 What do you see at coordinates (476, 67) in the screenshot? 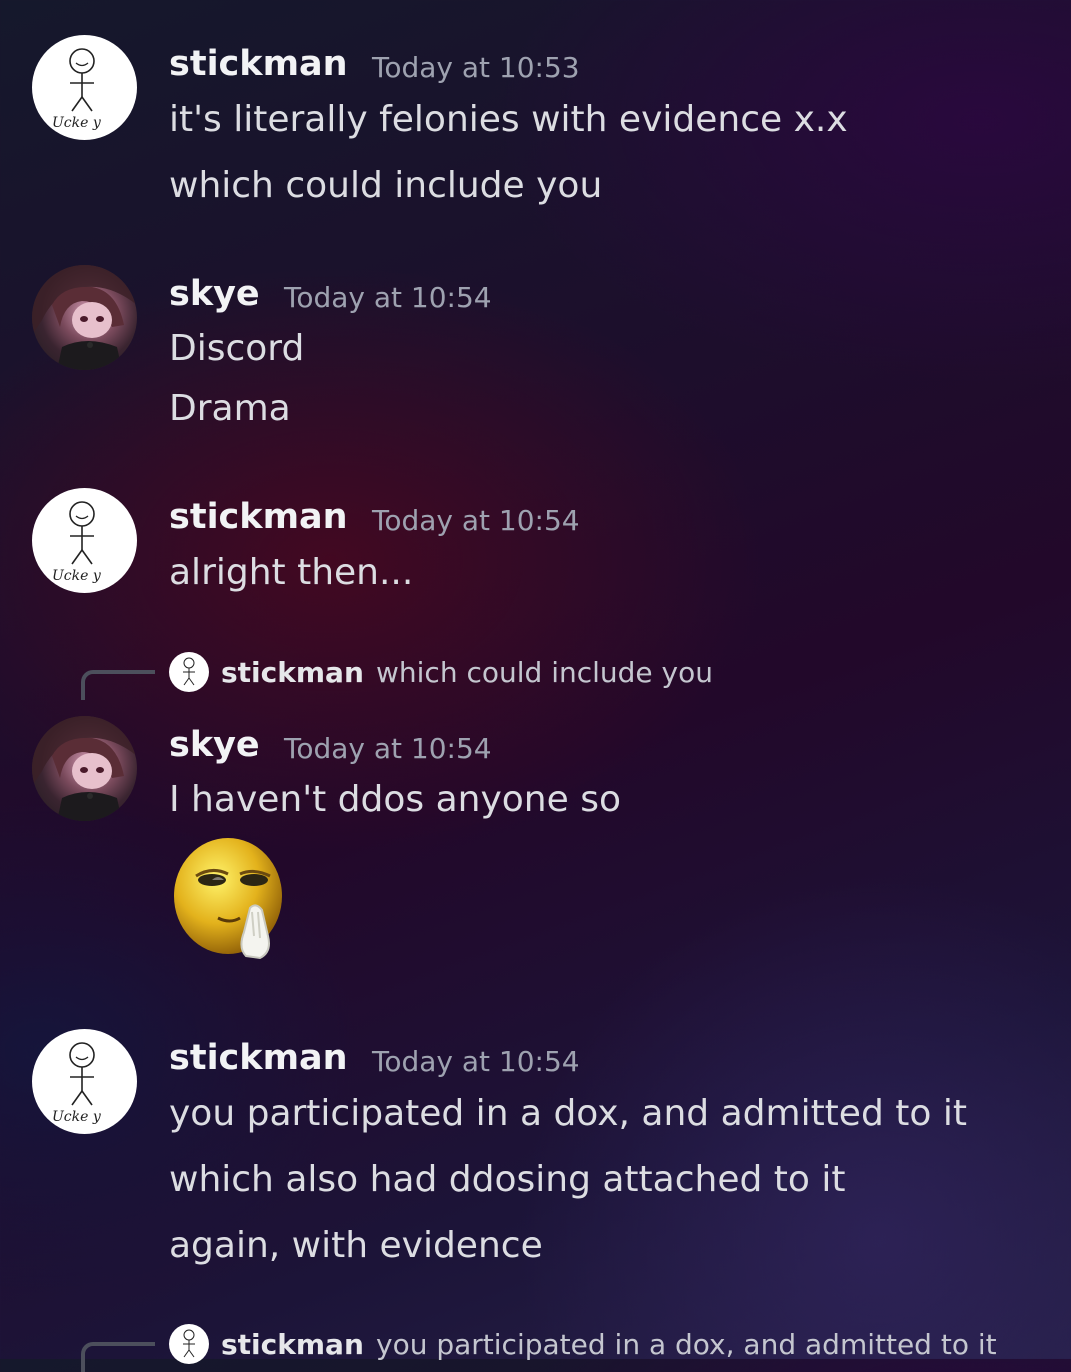
I see `timestamp: Today at 10:53` at bounding box center [476, 67].